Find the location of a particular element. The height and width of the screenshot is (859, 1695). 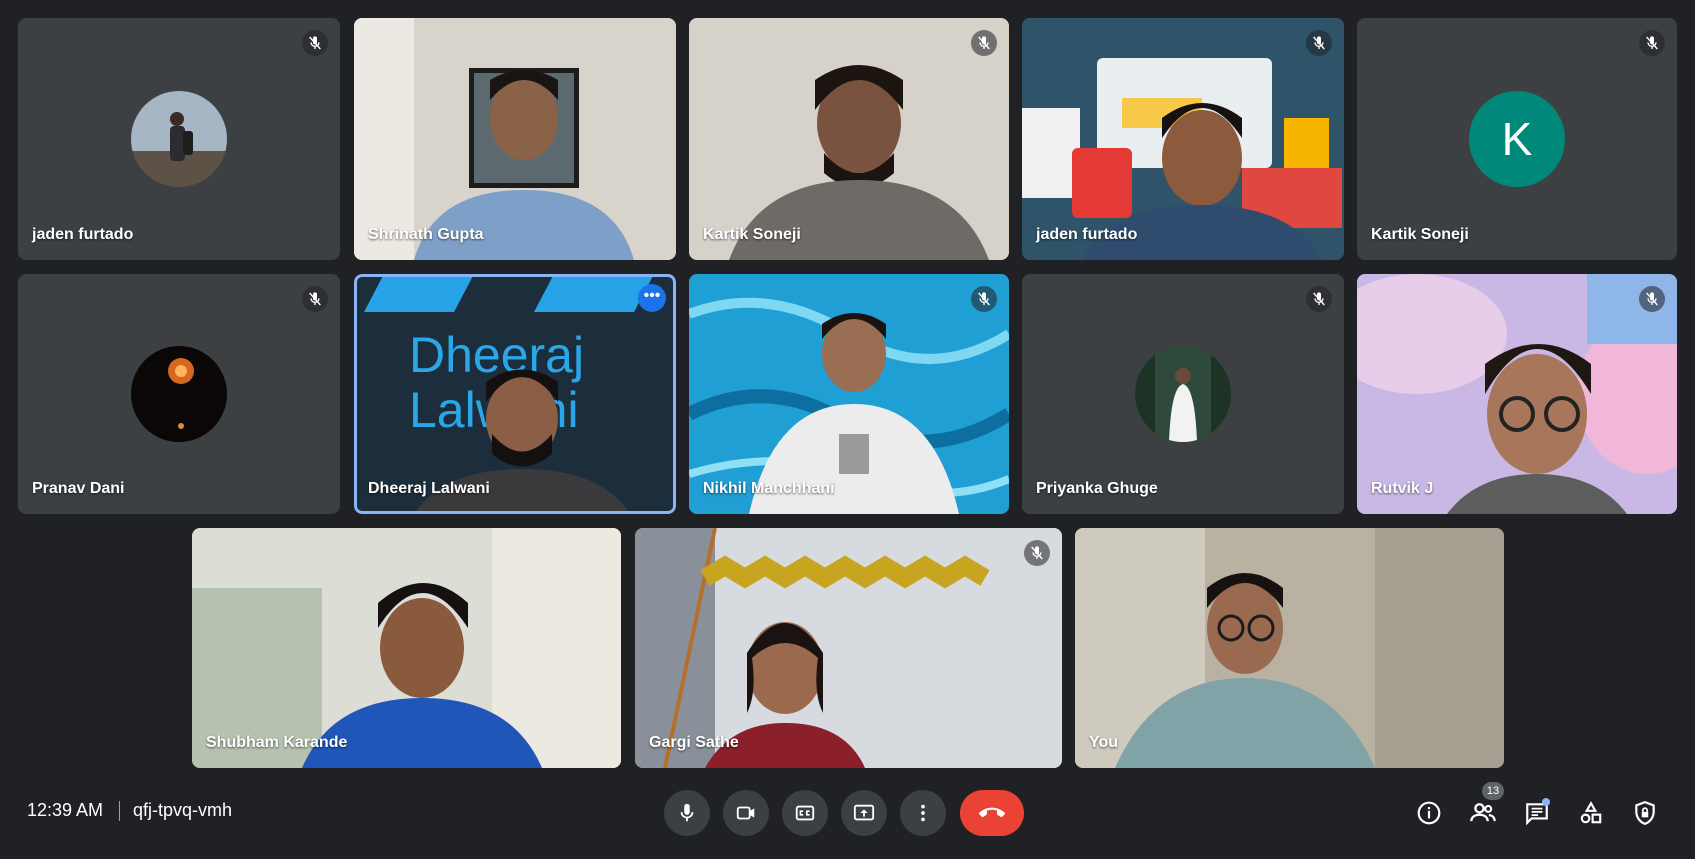

more-vert-icon is located at coordinates (923, 813).